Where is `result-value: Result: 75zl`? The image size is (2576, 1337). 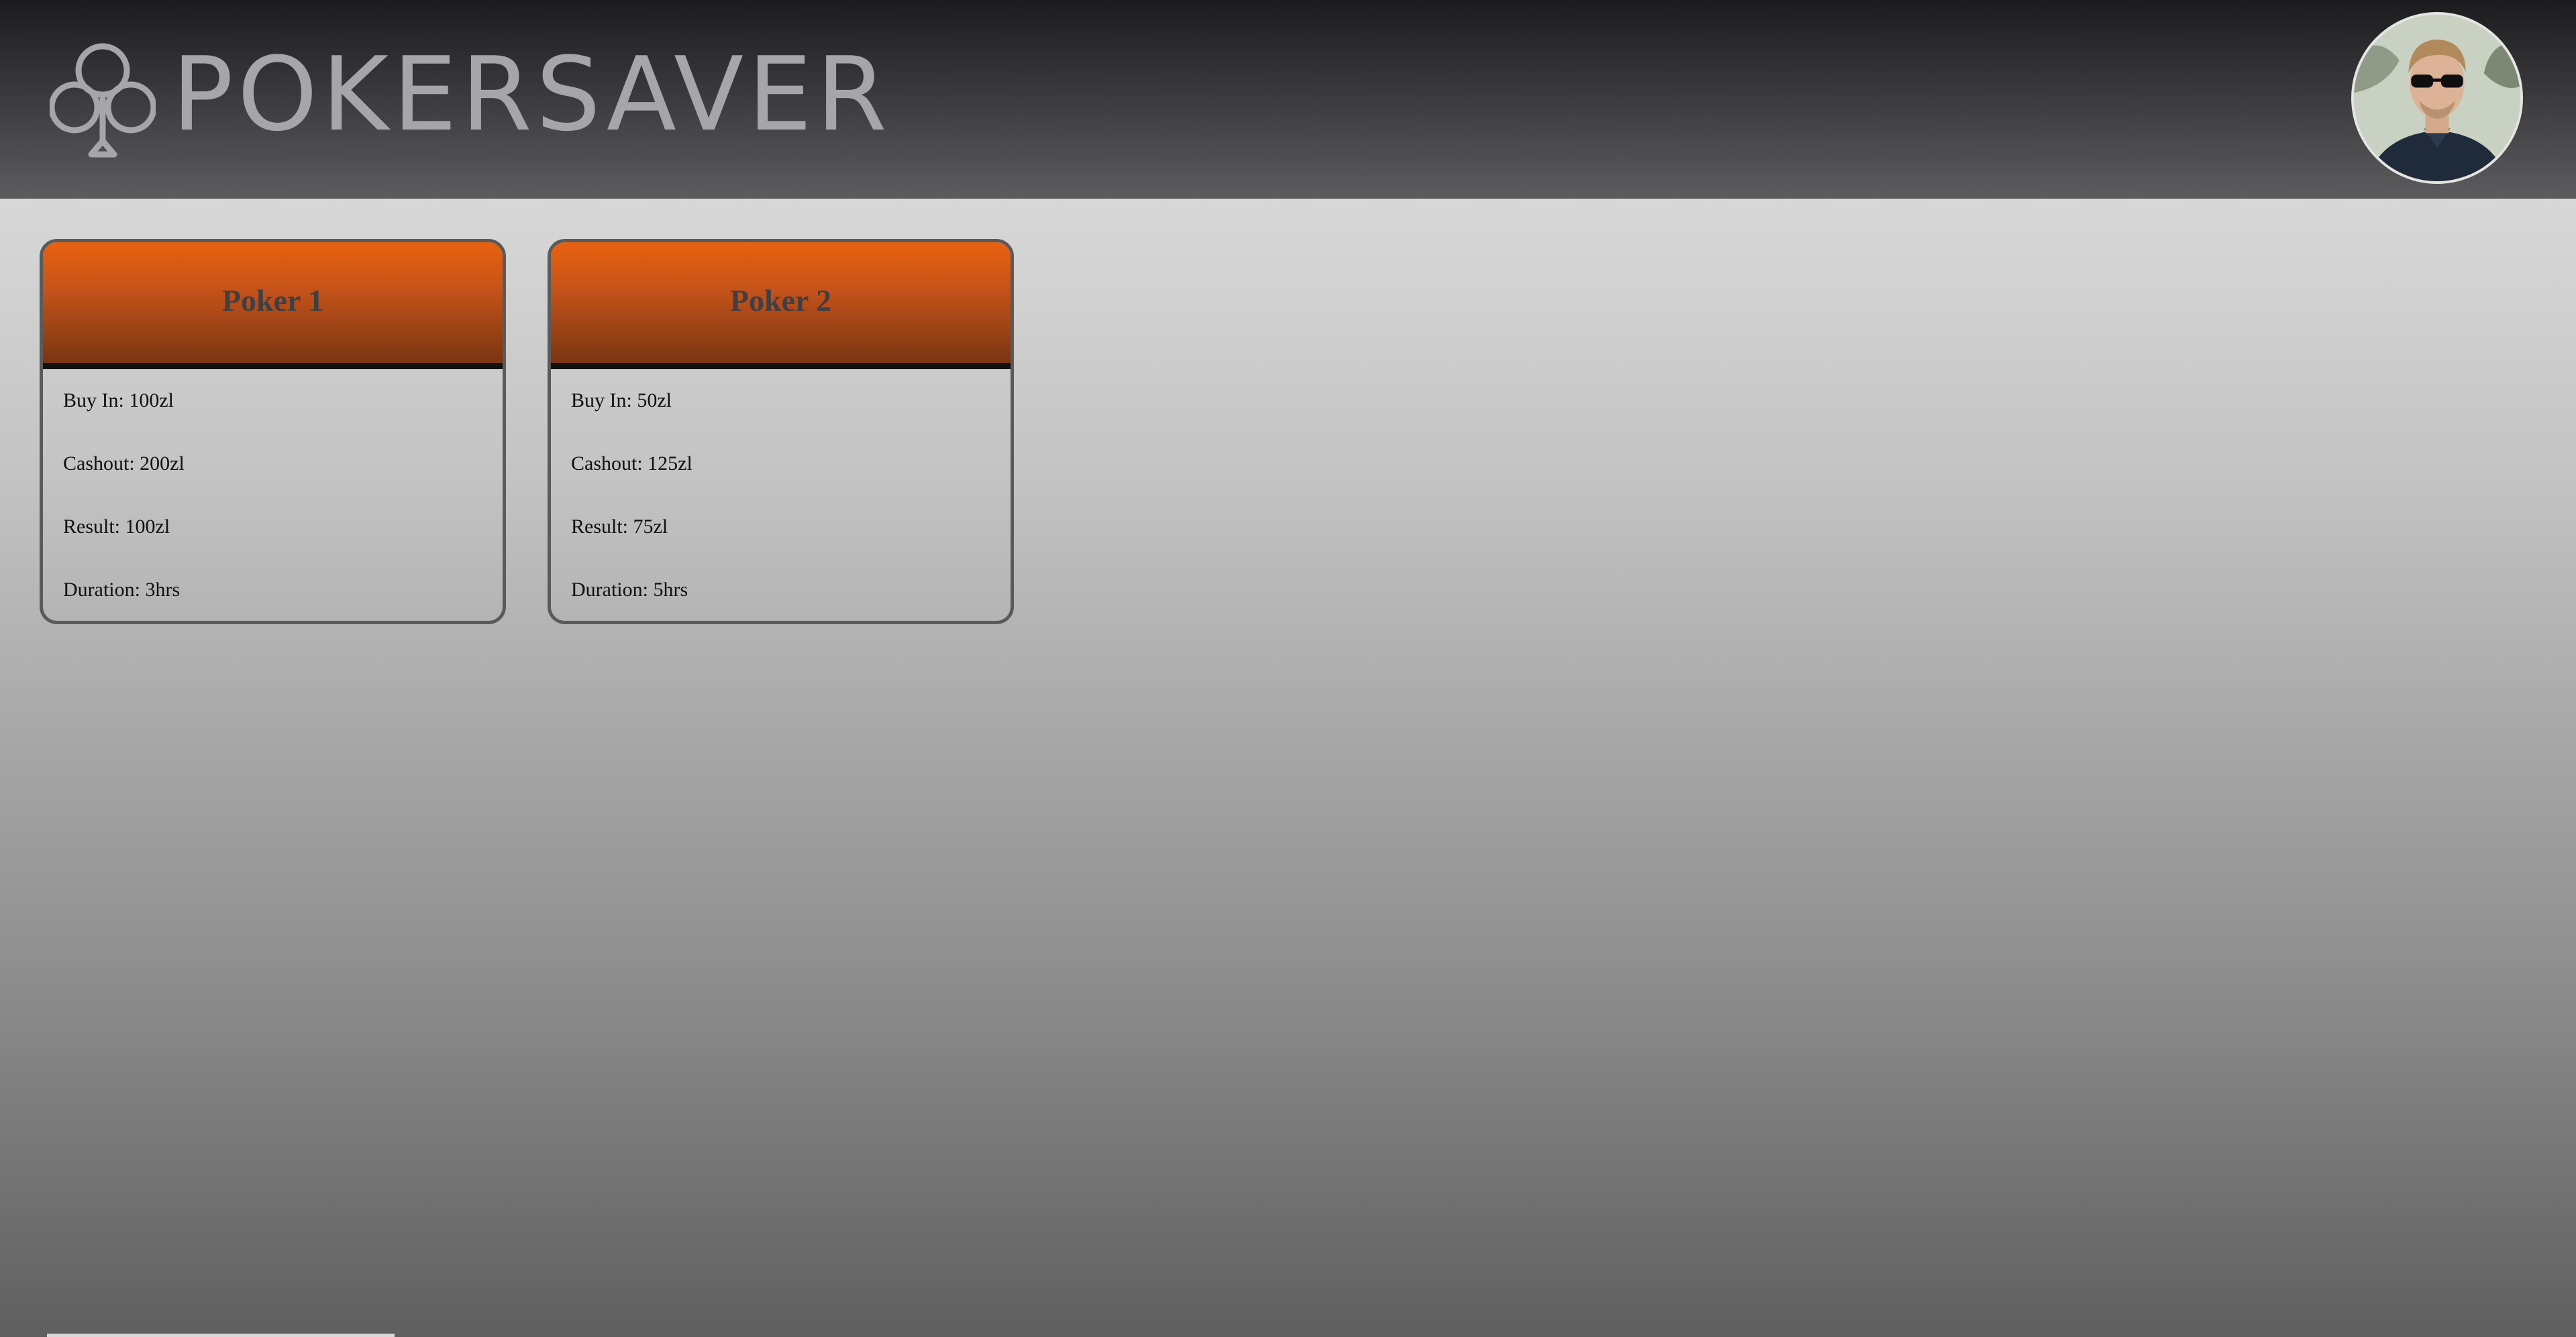 result-value: Result: 75zl is located at coordinates (619, 526).